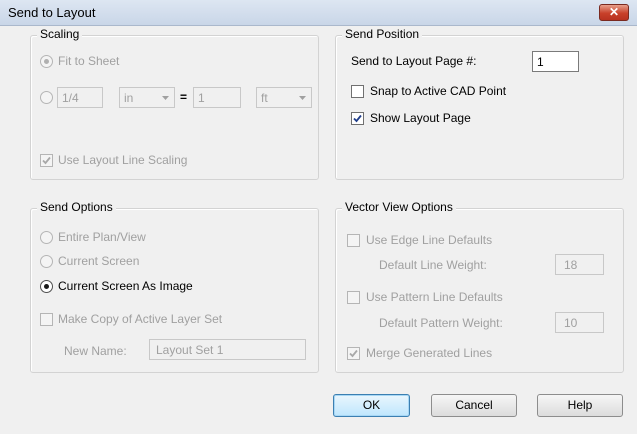 The width and height of the screenshot is (637, 434). Describe the element at coordinates (125, 286) in the screenshot. I see `current-screen-image-label: Current Screen As Image` at that location.